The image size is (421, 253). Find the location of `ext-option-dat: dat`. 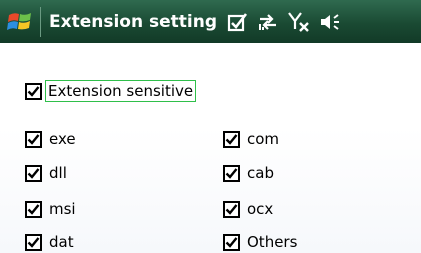

ext-option-dat: dat is located at coordinates (49, 242).